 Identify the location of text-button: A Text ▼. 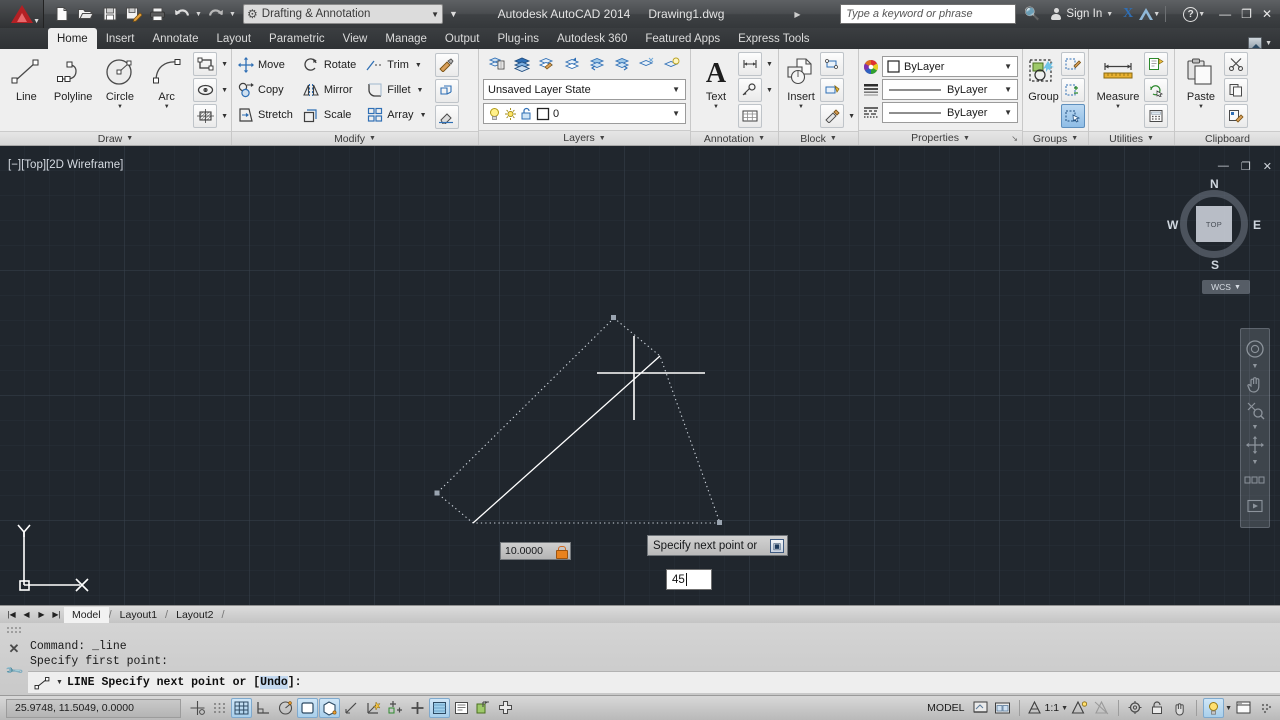
(716, 90).